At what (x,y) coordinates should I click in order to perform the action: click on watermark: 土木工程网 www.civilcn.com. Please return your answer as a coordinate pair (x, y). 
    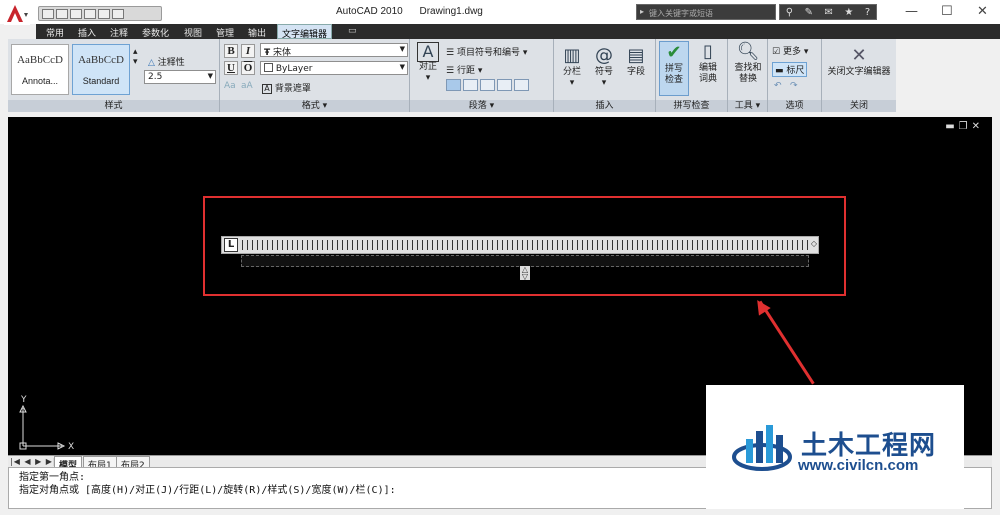
    Looking at the image, I should click on (835, 447).